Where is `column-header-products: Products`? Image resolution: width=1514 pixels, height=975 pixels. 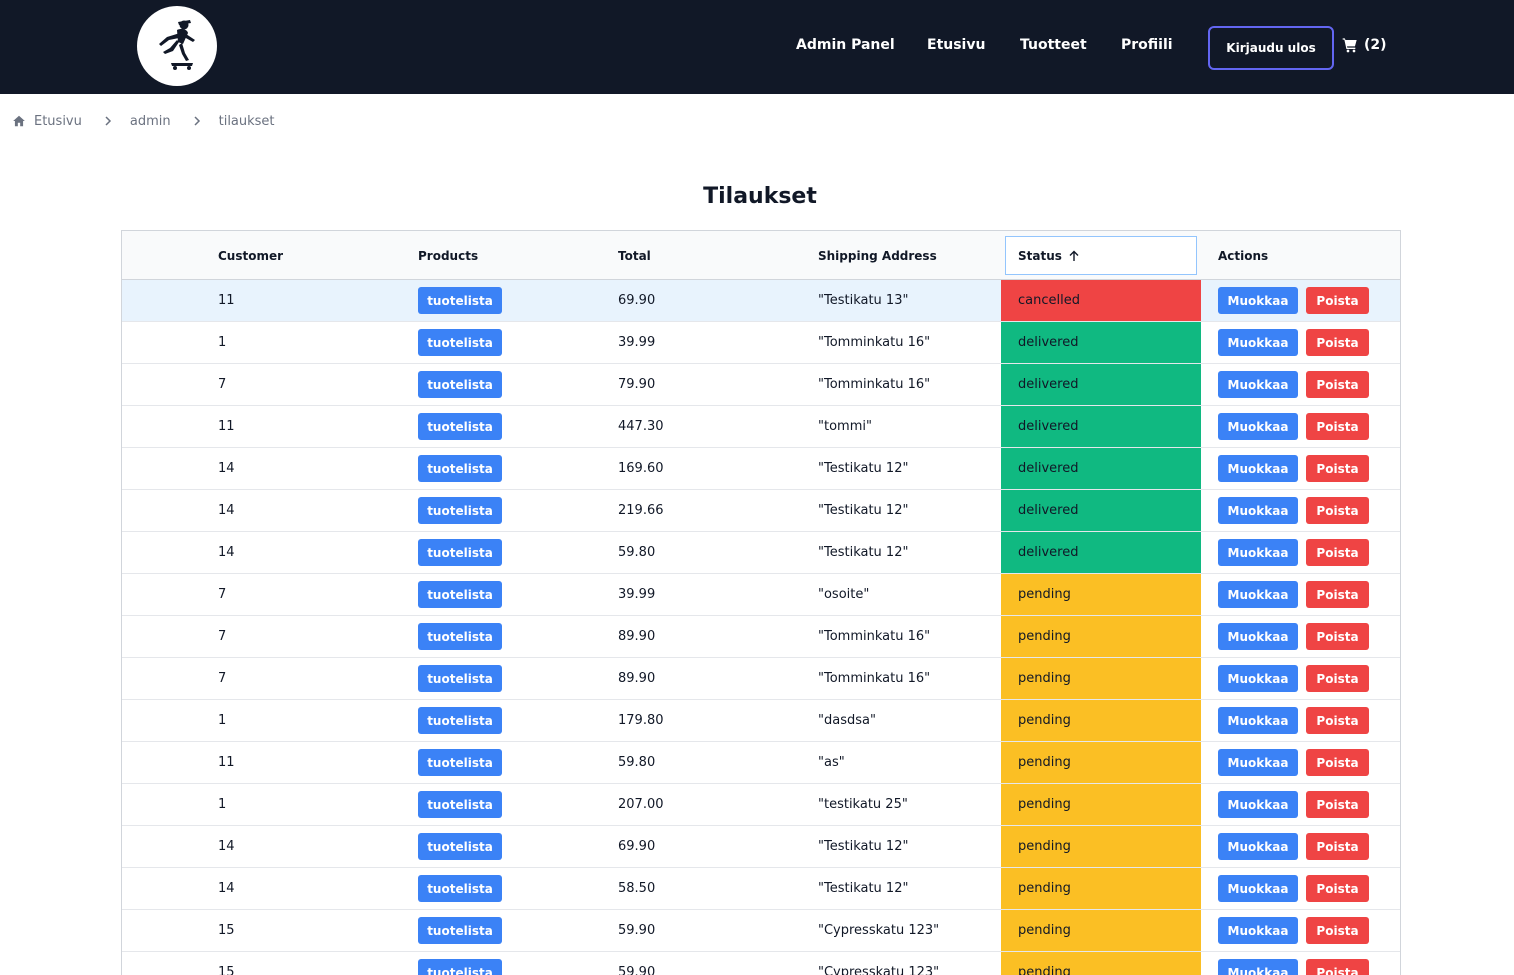 column-header-products: Products is located at coordinates (448, 256).